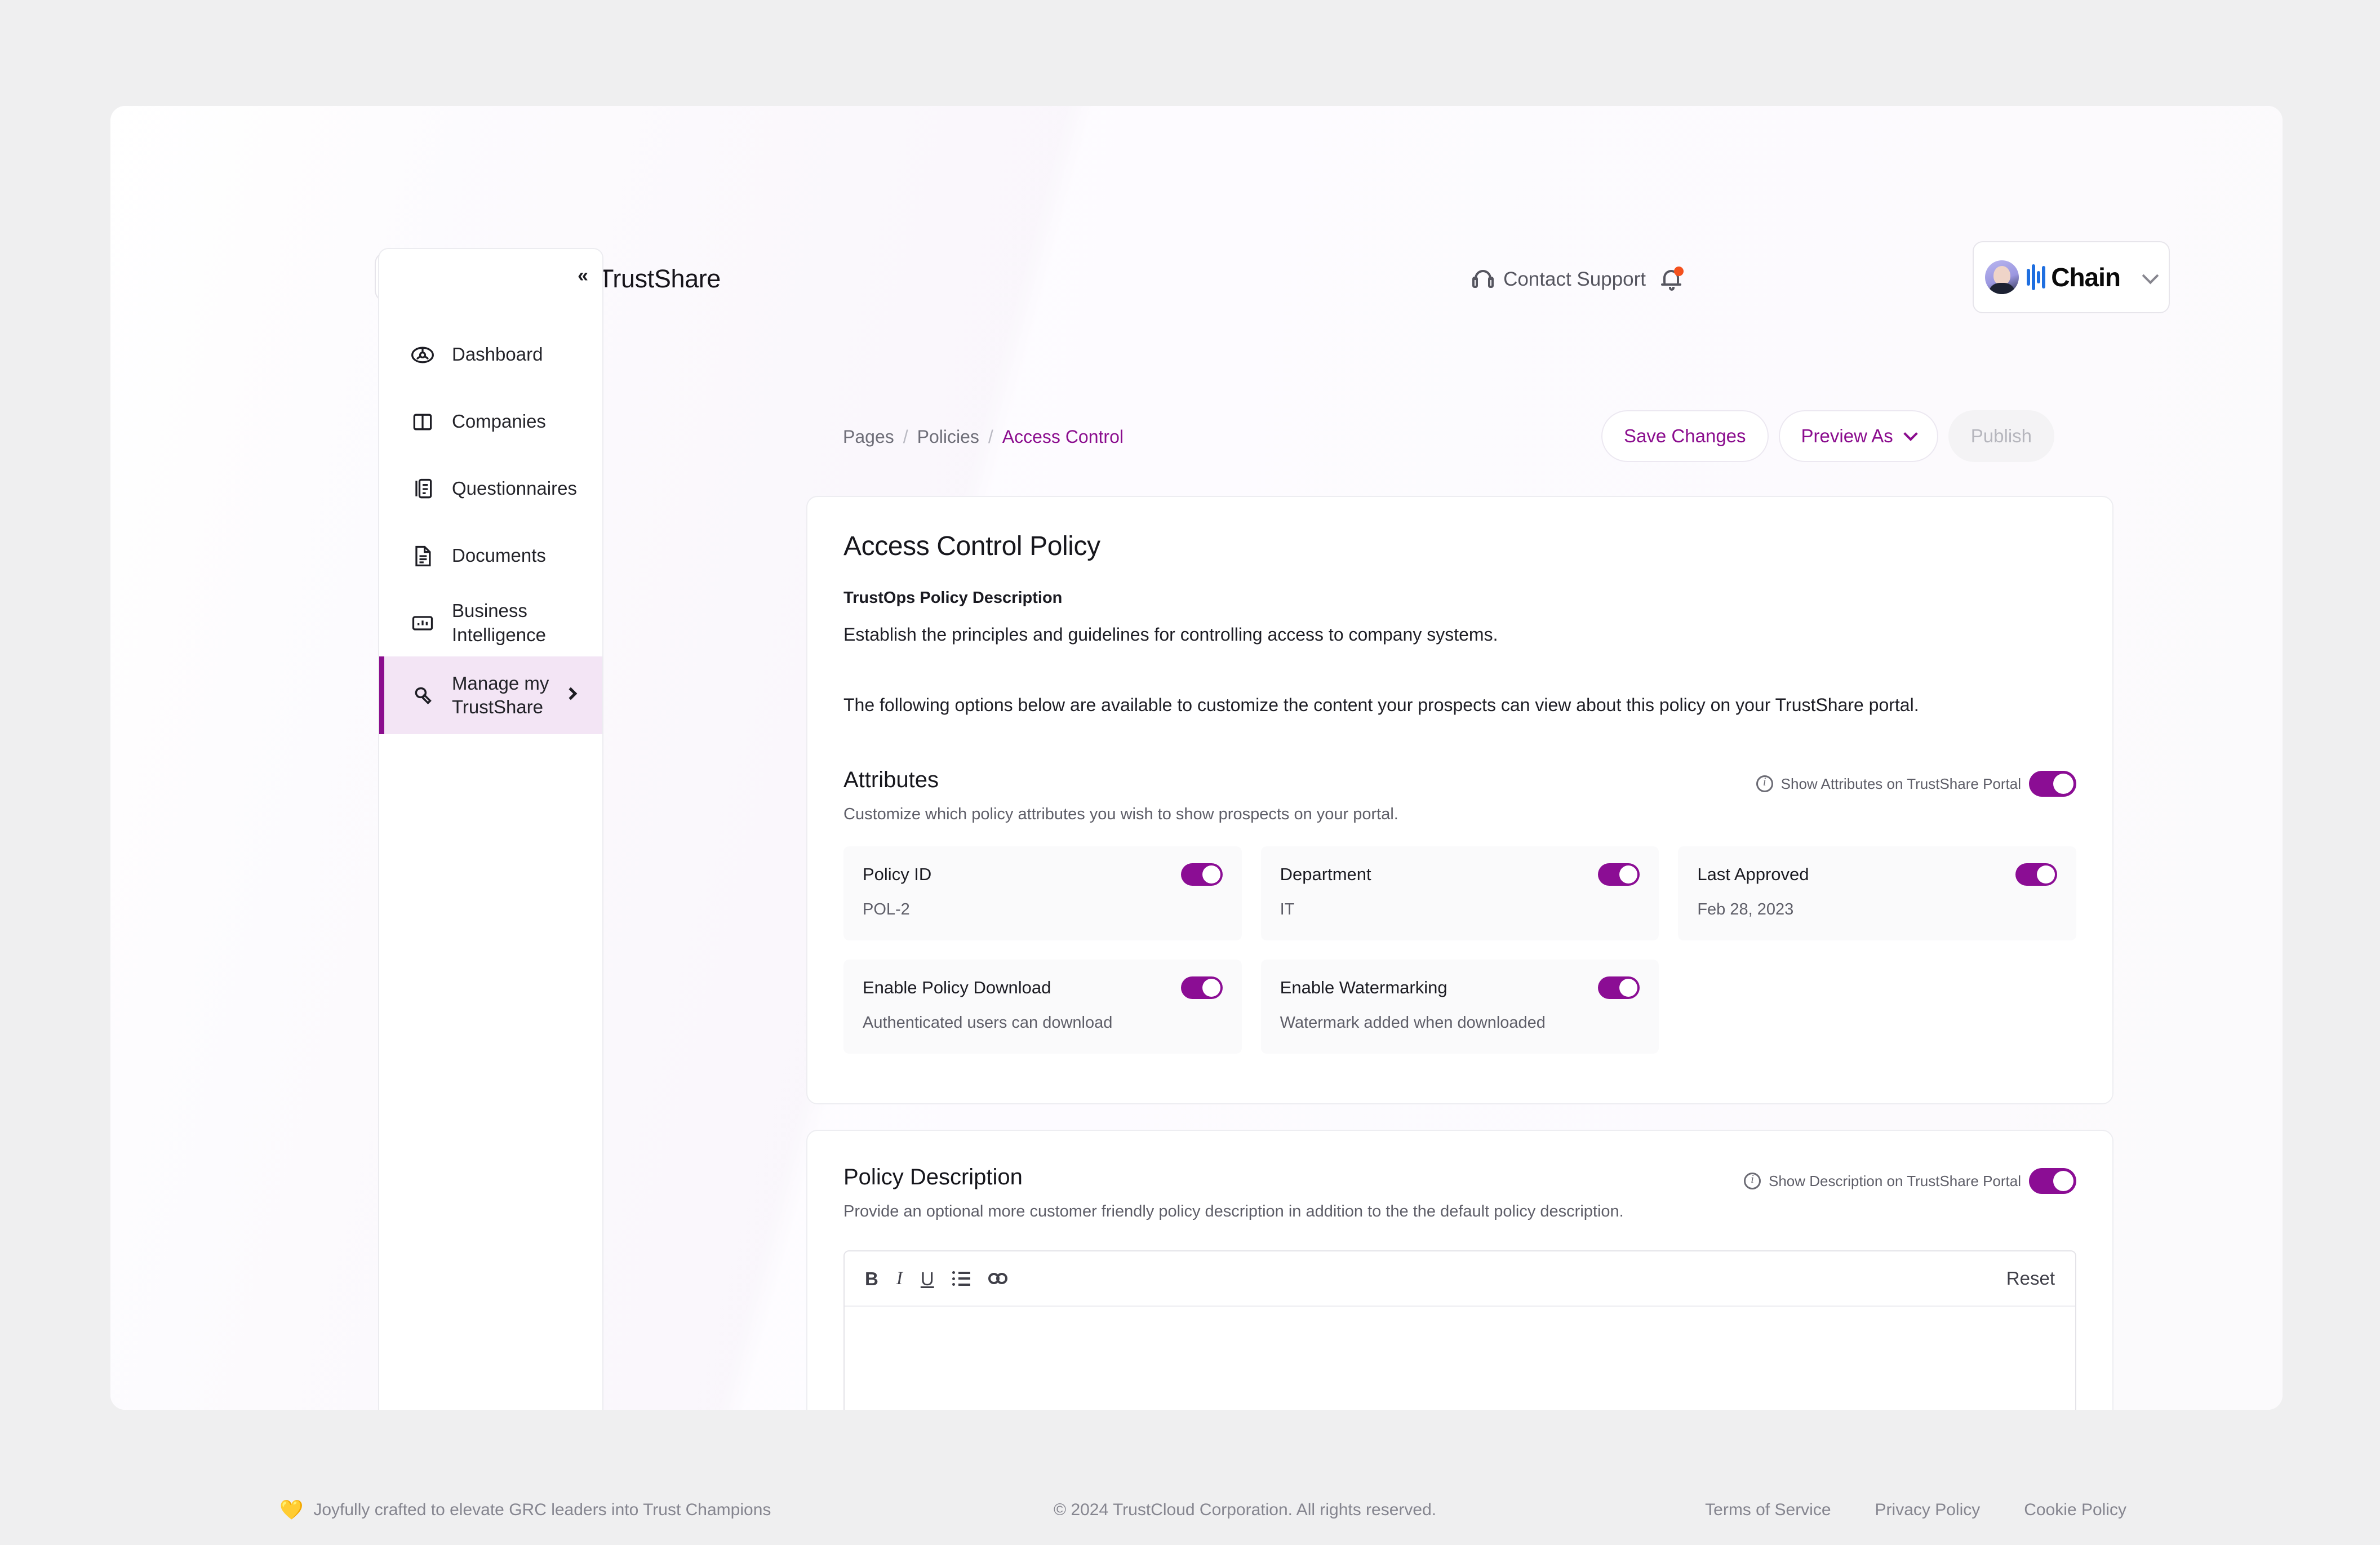  What do you see at coordinates (1042, 893) in the screenshot?
I see `attribute-card: Policy ID POL-2` at bounding box center [1042, 893].